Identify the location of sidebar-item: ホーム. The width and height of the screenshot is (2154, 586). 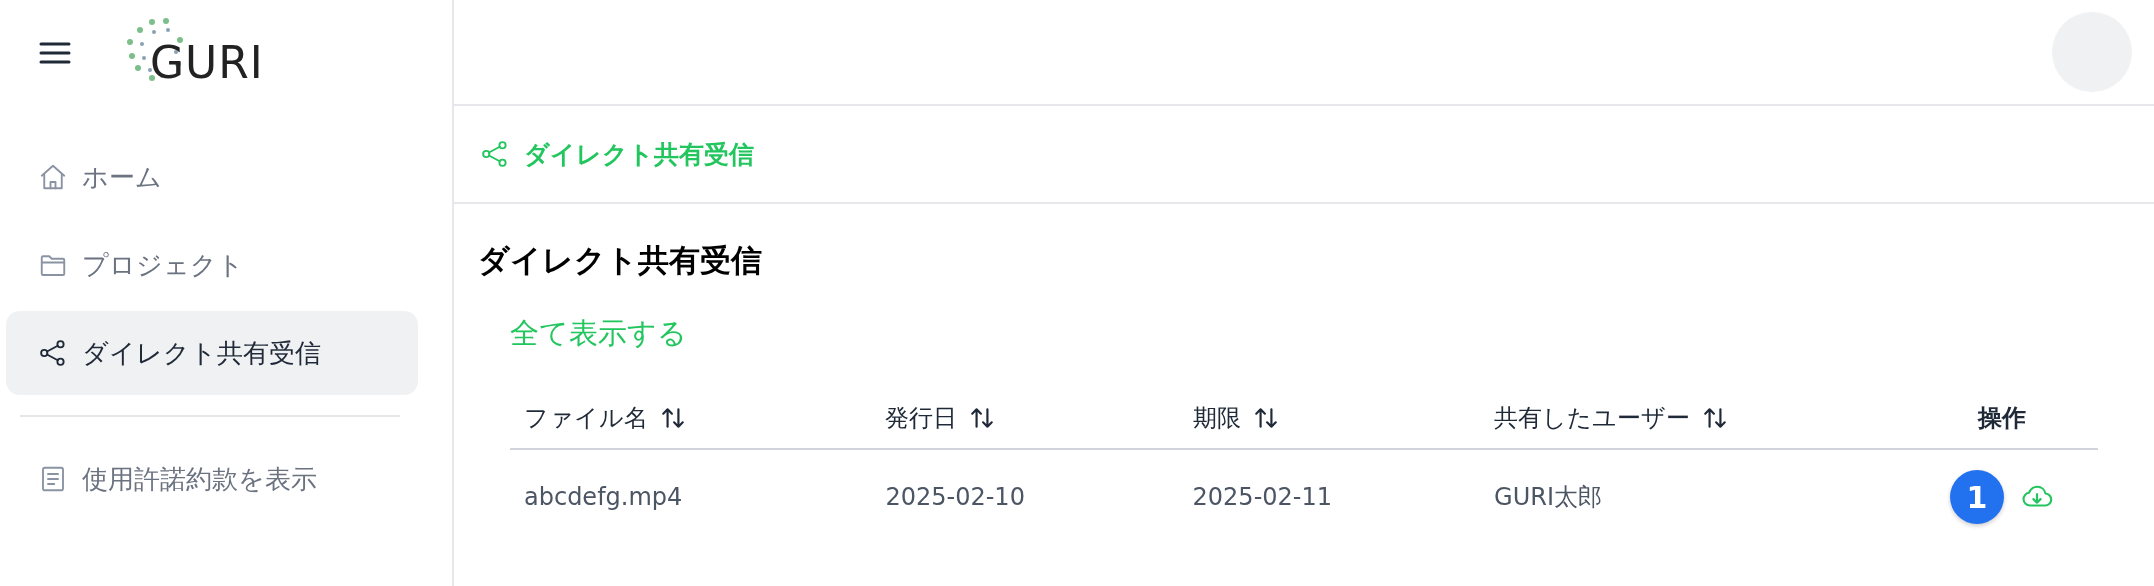
(212, 177).